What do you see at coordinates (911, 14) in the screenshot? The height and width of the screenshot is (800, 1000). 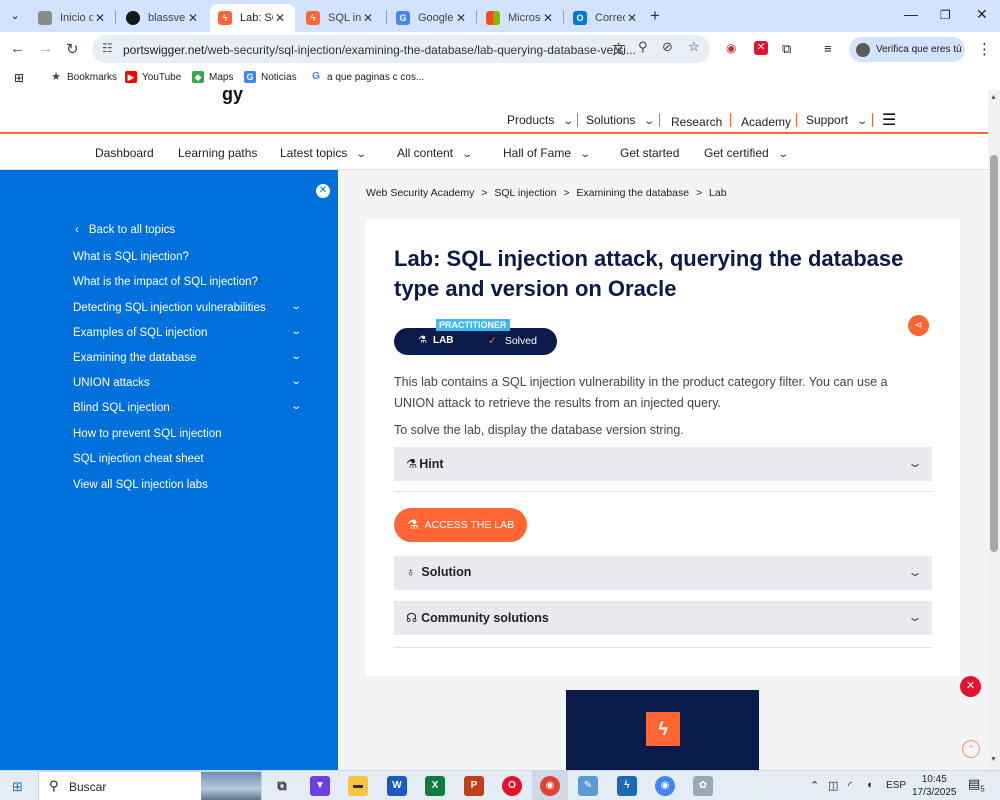 I see `minimize-icon: —` at bounding box center [911, 14].